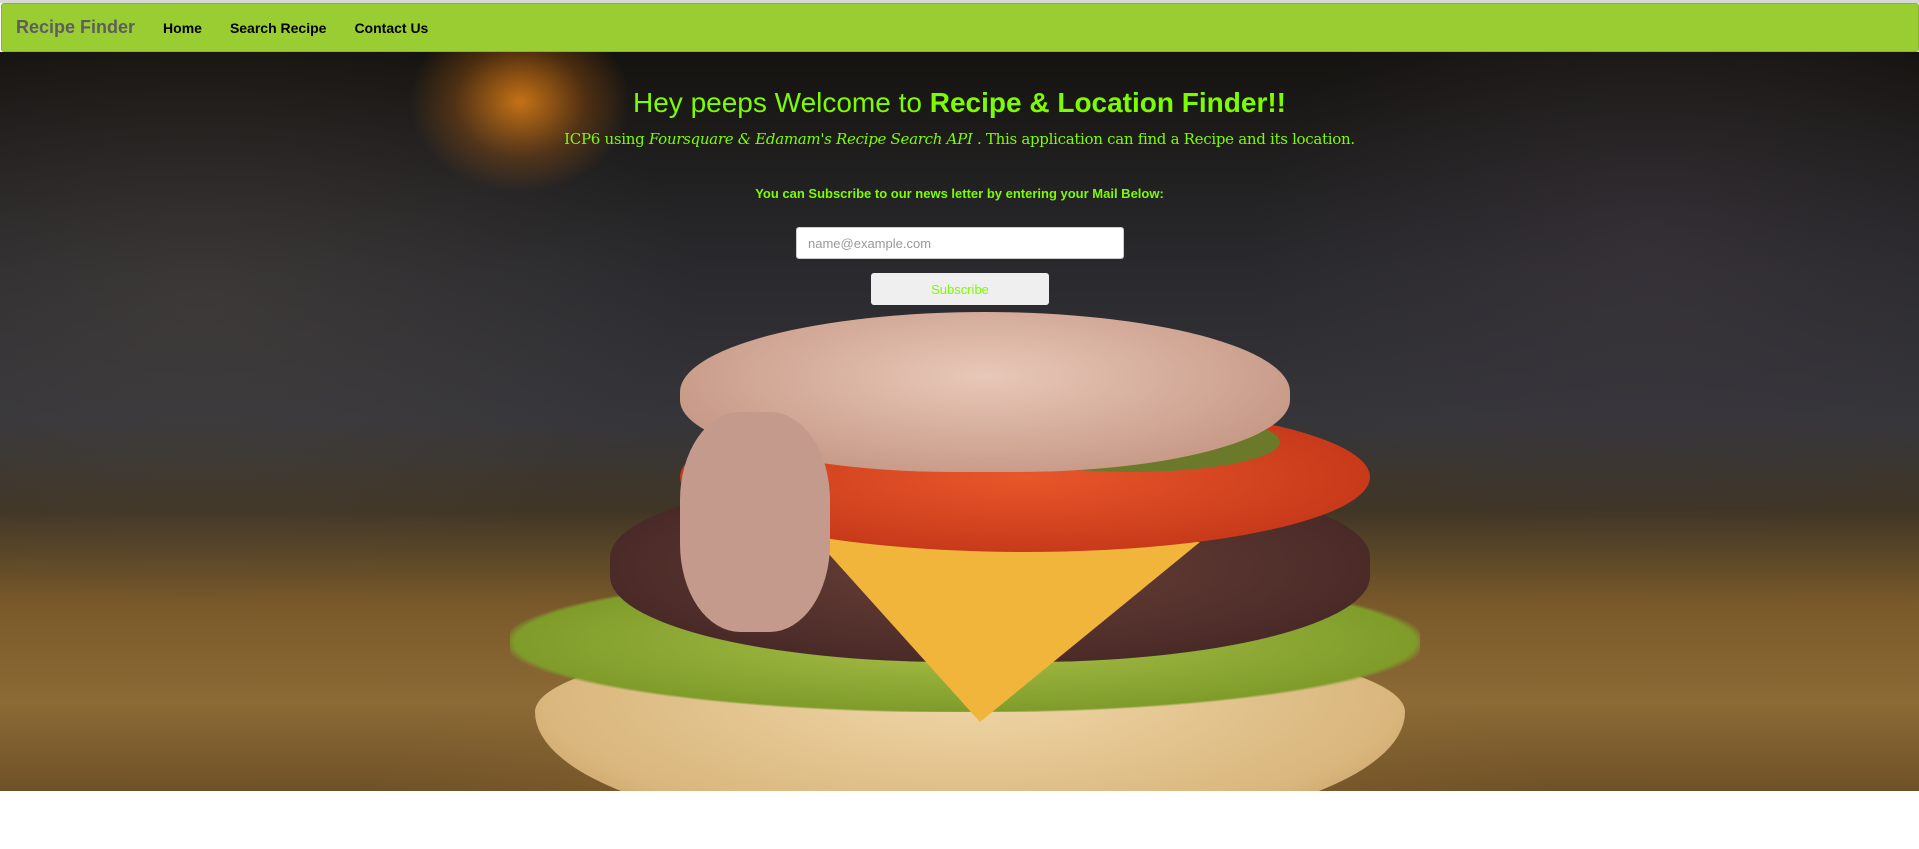 The height and width of the screenshot is (849, 1919). Describe the element at coordinates (1107, 102) in the screenshot. I see `heading-app-name: Recipe & Location Finder!!` at that location.